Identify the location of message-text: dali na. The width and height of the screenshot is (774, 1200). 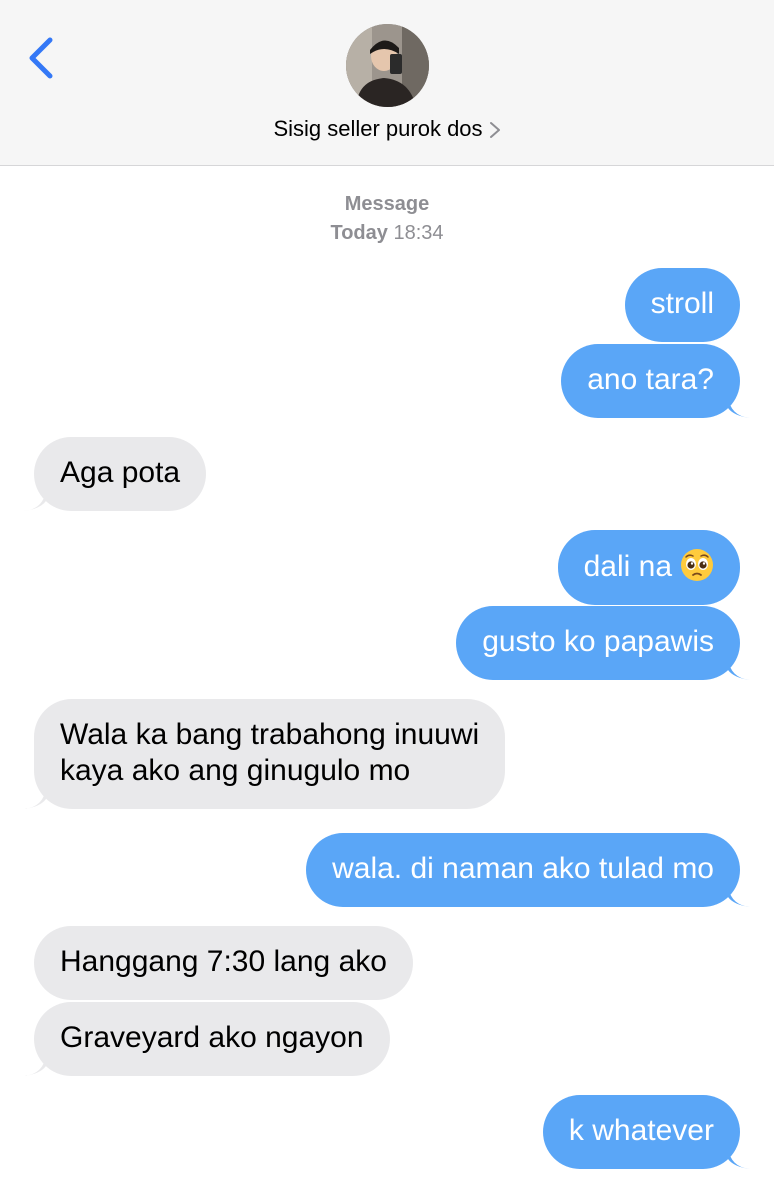
(627, 566).